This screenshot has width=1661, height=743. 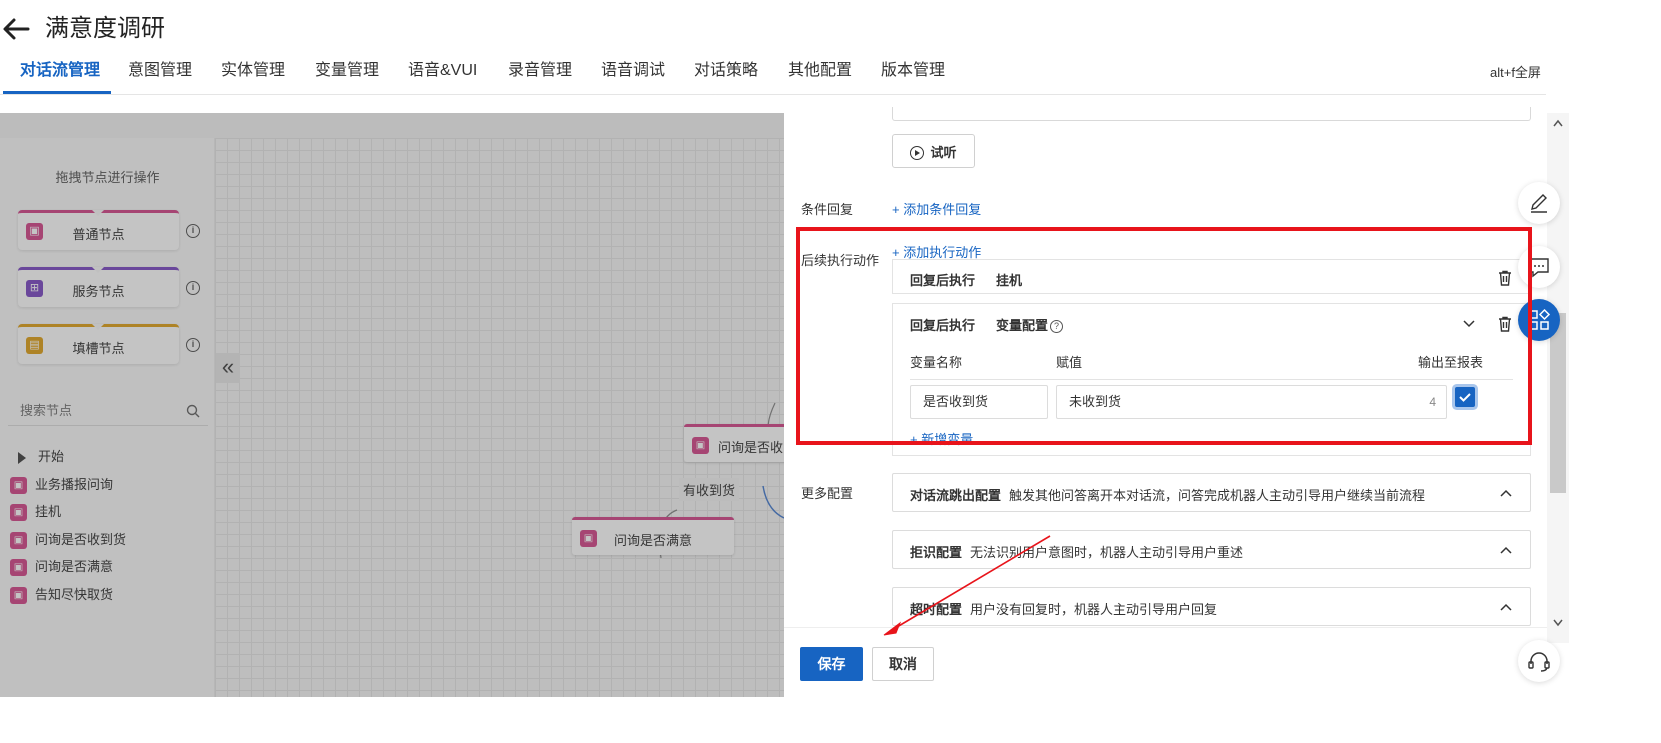 What do you see at coordinates (253, 75) in the screenshot?
I see `tab-entity: 实体管理` at bounding box center [253, 75].